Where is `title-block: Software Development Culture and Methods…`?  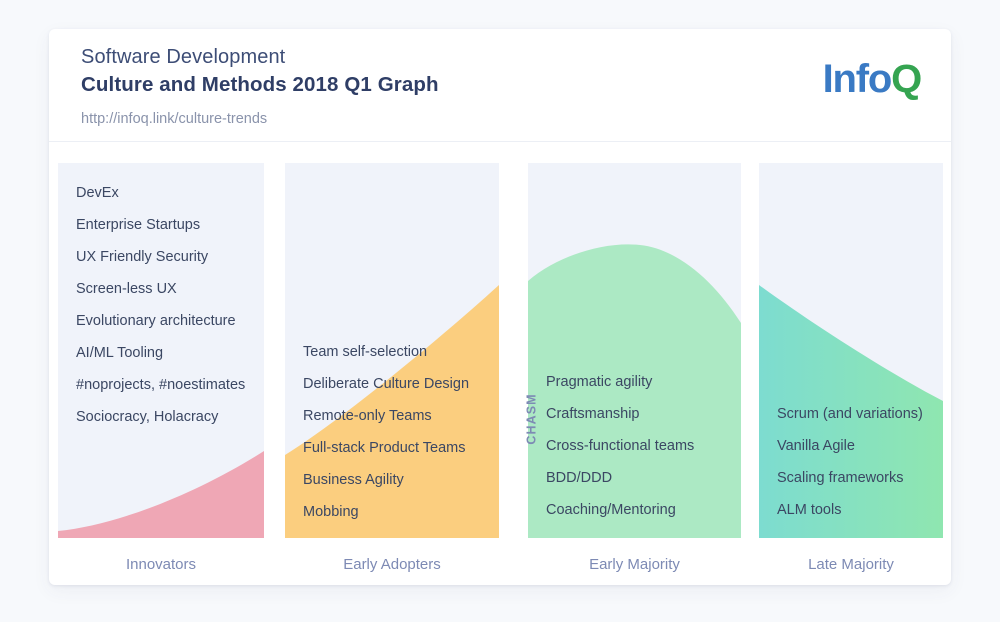 title-block: Software Development Culture and Methods… is located at coordinates (260, 86).